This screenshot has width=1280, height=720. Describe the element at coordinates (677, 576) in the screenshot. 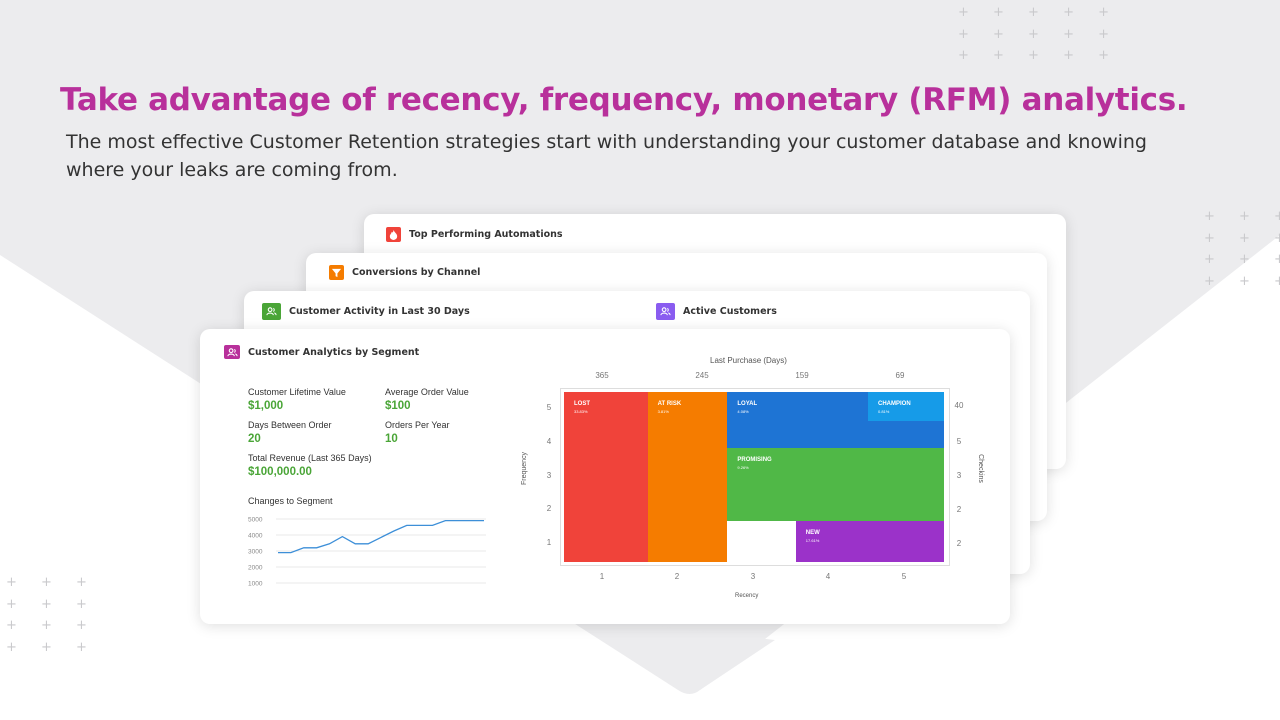

I see `x-tick: 2` at that location.